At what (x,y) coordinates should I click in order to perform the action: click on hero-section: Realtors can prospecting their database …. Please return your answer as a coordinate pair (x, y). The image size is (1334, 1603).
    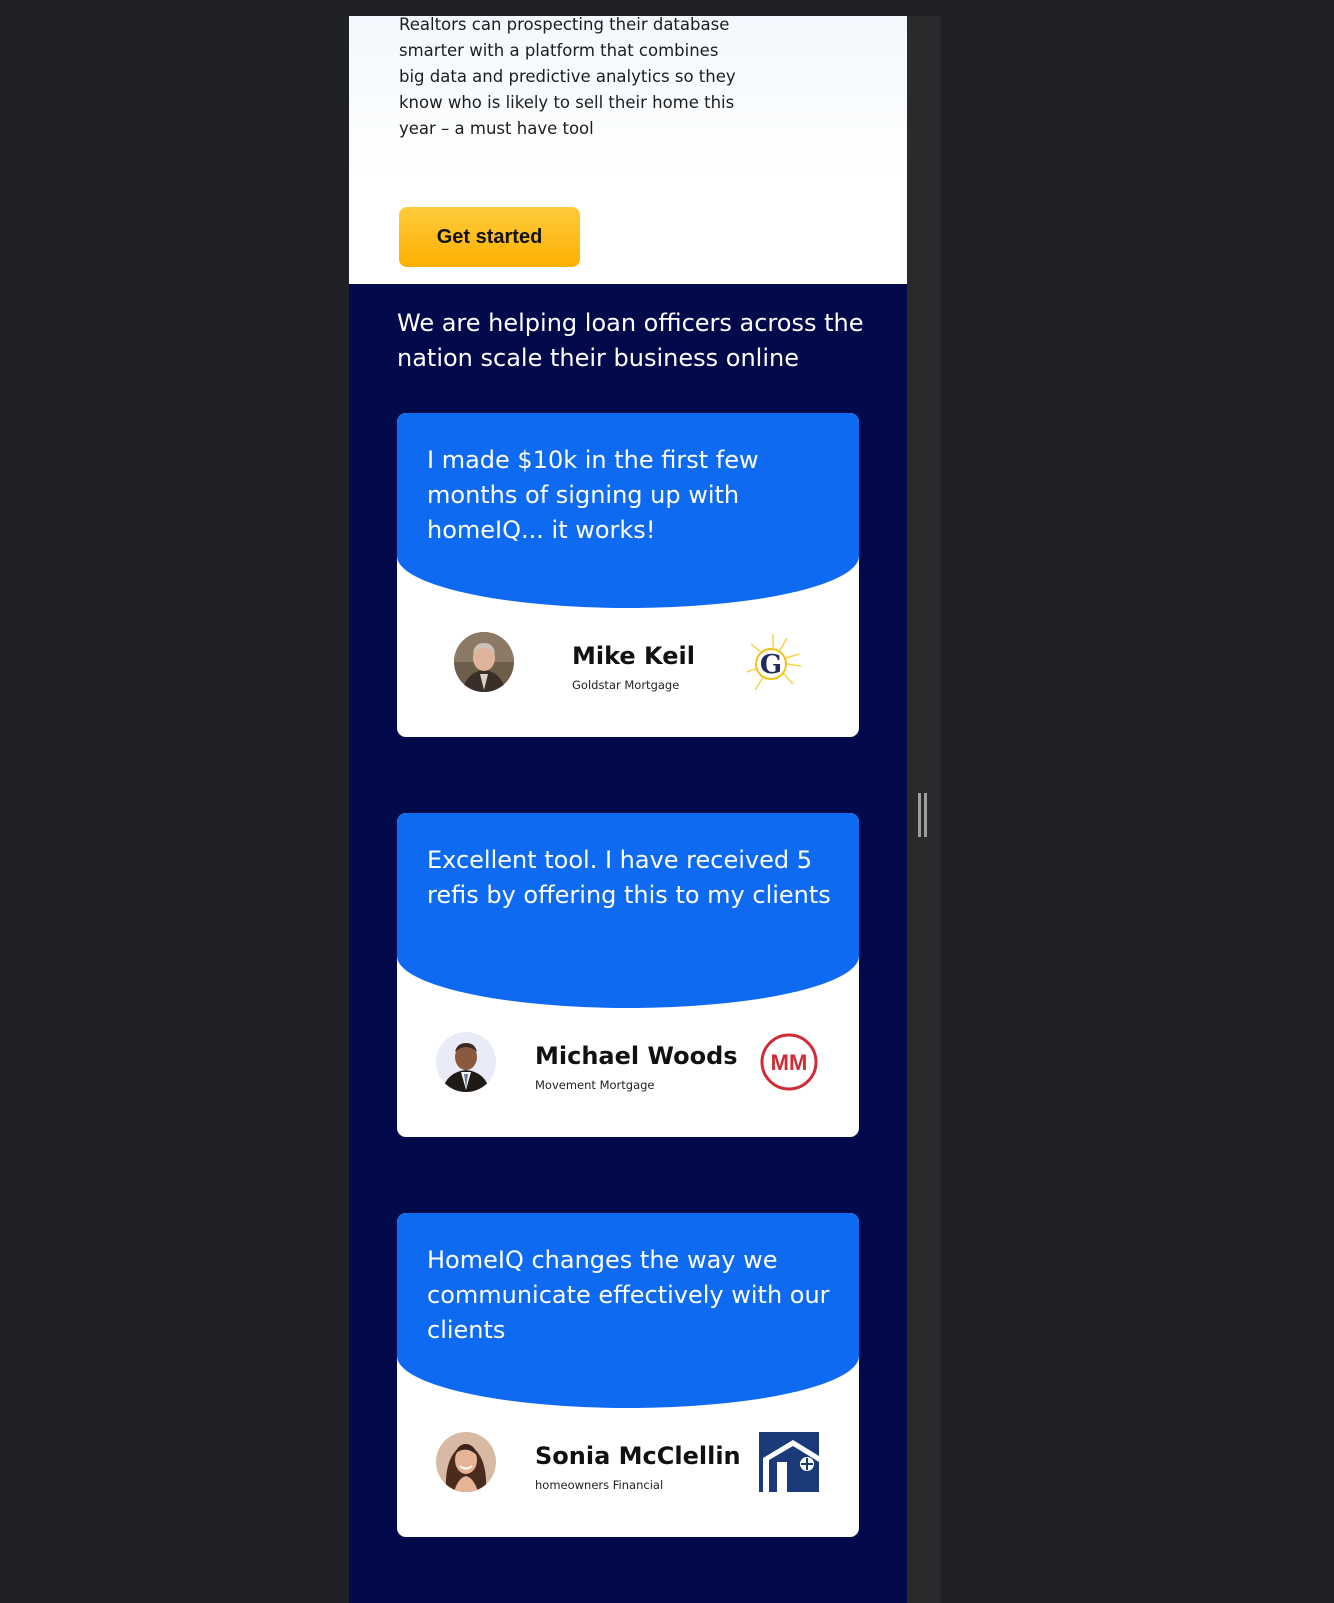
    Looking at the image, I should click on (628, 150).